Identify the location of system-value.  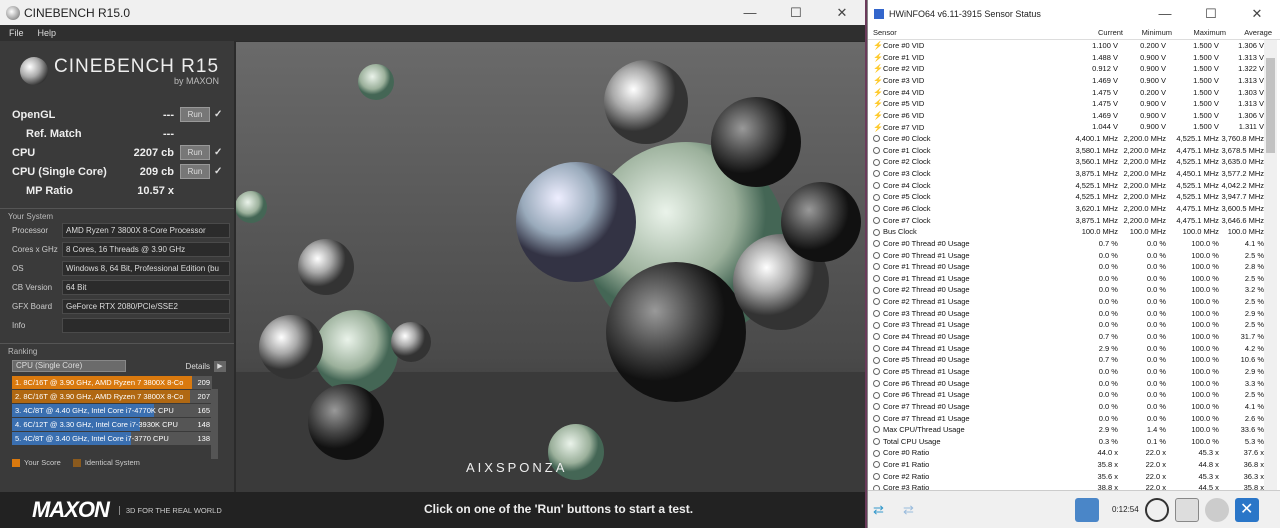
(146, 325).